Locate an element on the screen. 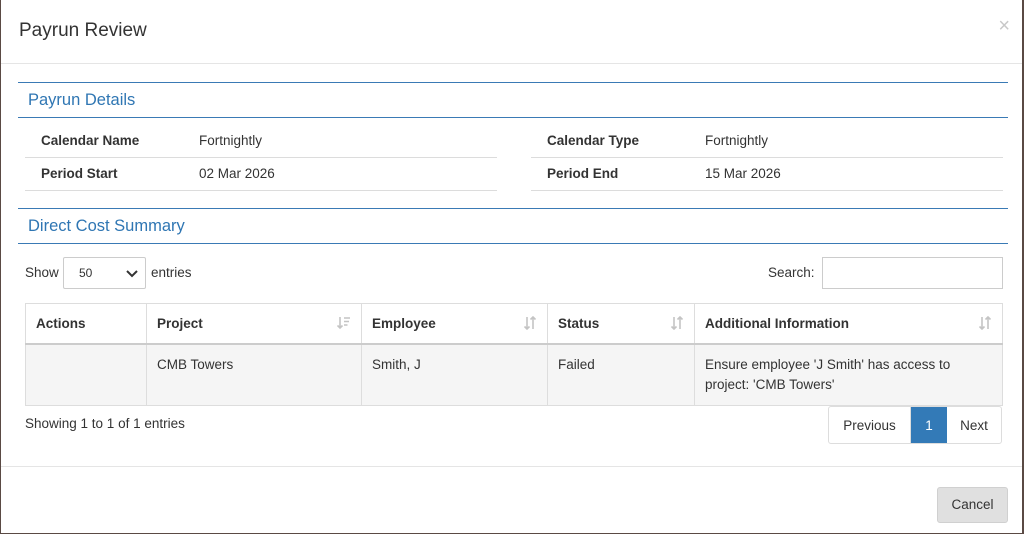 The width and height of the screenshot is (1024, 534). period-start-row: Period Start 02 Mar 2026 is located at coordinates (261, 174).